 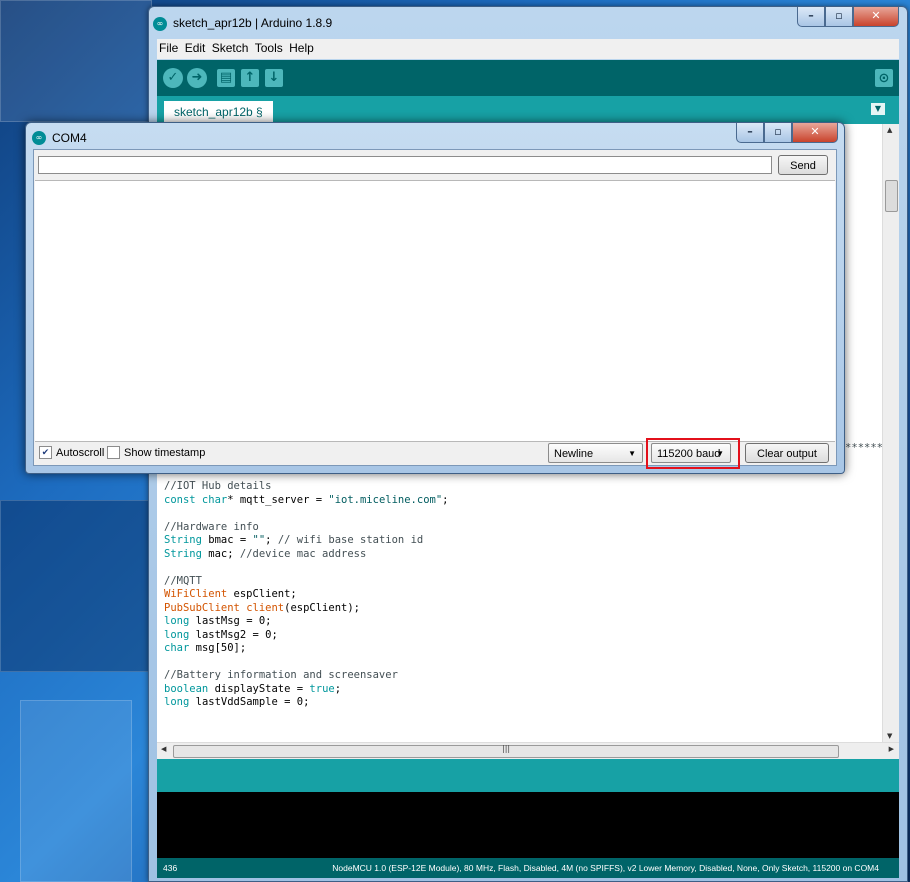 I want to click on menu-file: File, so click(x=168, y=47).